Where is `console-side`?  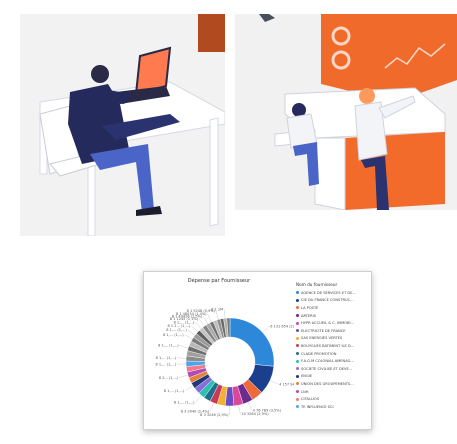
console-side is located at coordinates (330, 173).